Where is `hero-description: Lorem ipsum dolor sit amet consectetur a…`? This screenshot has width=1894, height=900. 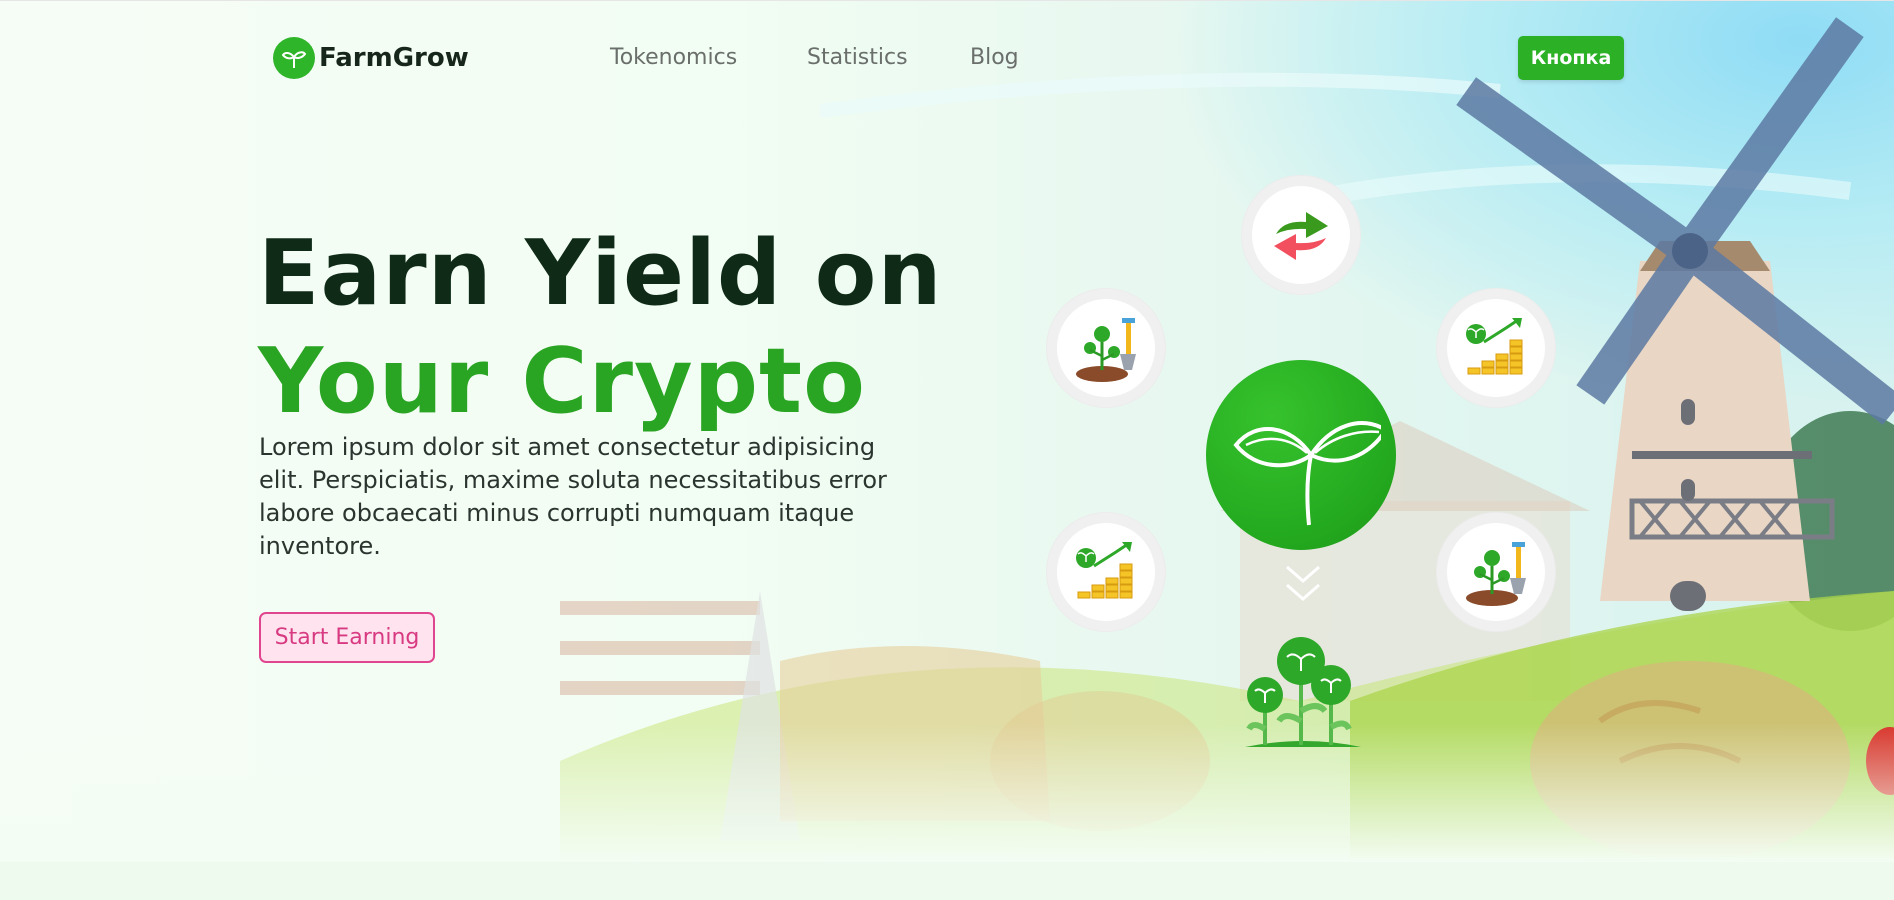
hero-description: Lorem ipsum dolor sit amet consectetur a… is located at coordinates (573, 496).